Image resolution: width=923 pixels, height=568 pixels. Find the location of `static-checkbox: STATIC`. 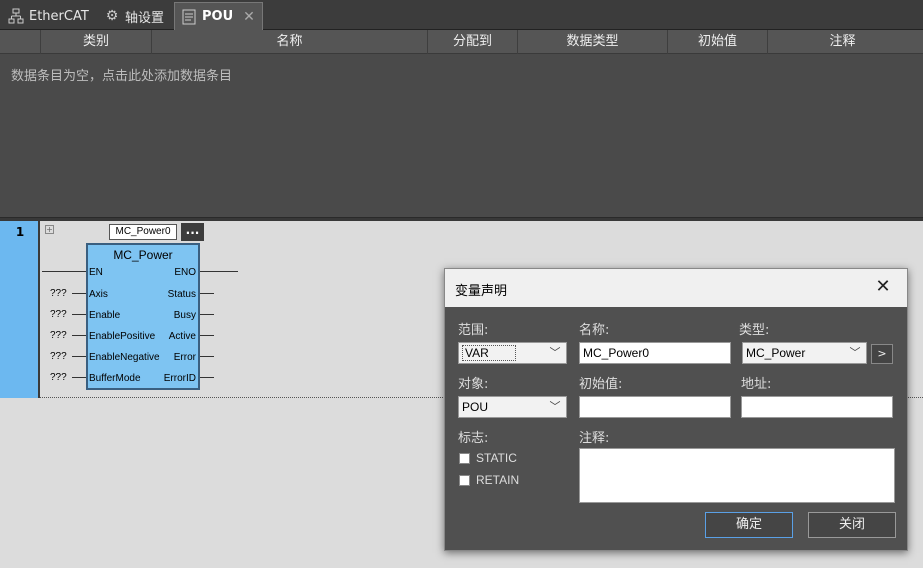

static-checkbox: STATIC is located at coordinates (488, 458).